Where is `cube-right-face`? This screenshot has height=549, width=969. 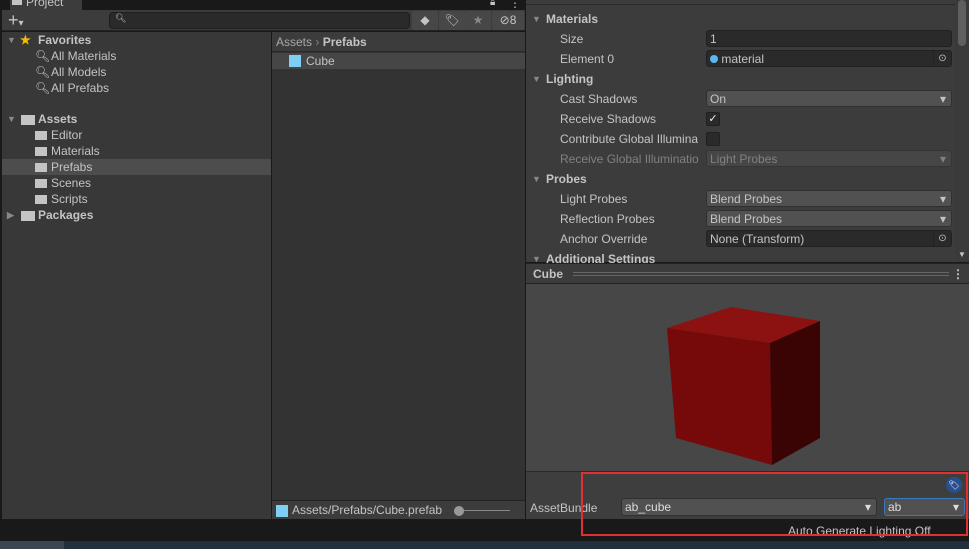 cube-right-face is located at coordinates (795, 393).